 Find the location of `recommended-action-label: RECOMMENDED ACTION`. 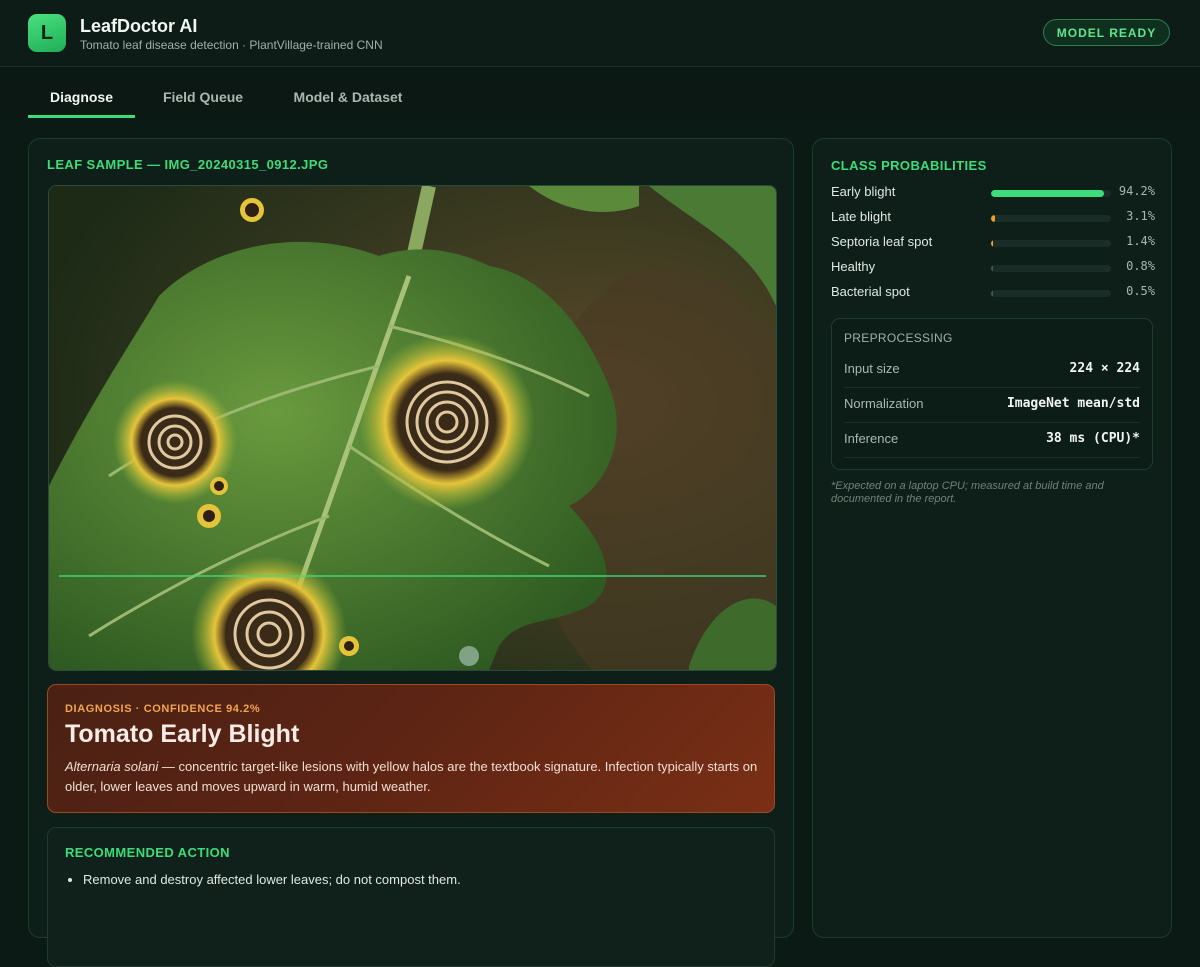

recommended-action-label: RECOMMENDED ACTION is located at coordinates (147, 852).